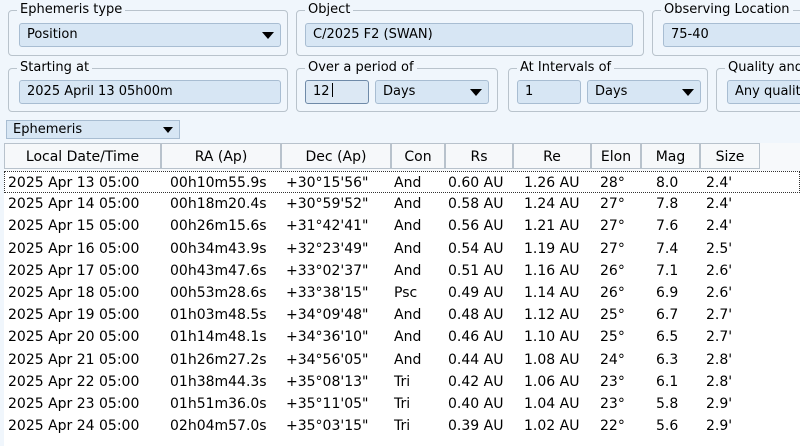  Describe the element at coordinates (74, 270) in the screenshot. I see `cell-date: 2025 Apr 17 05:00` at that location.